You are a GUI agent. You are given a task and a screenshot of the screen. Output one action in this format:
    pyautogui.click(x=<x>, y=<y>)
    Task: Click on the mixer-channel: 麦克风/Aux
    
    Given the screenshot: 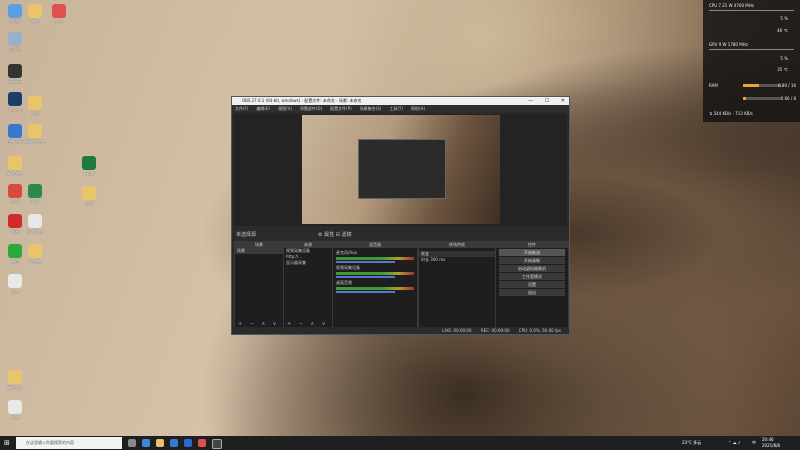 What is the action you would take?
    pyautogui.click(x=375, y=256)
    